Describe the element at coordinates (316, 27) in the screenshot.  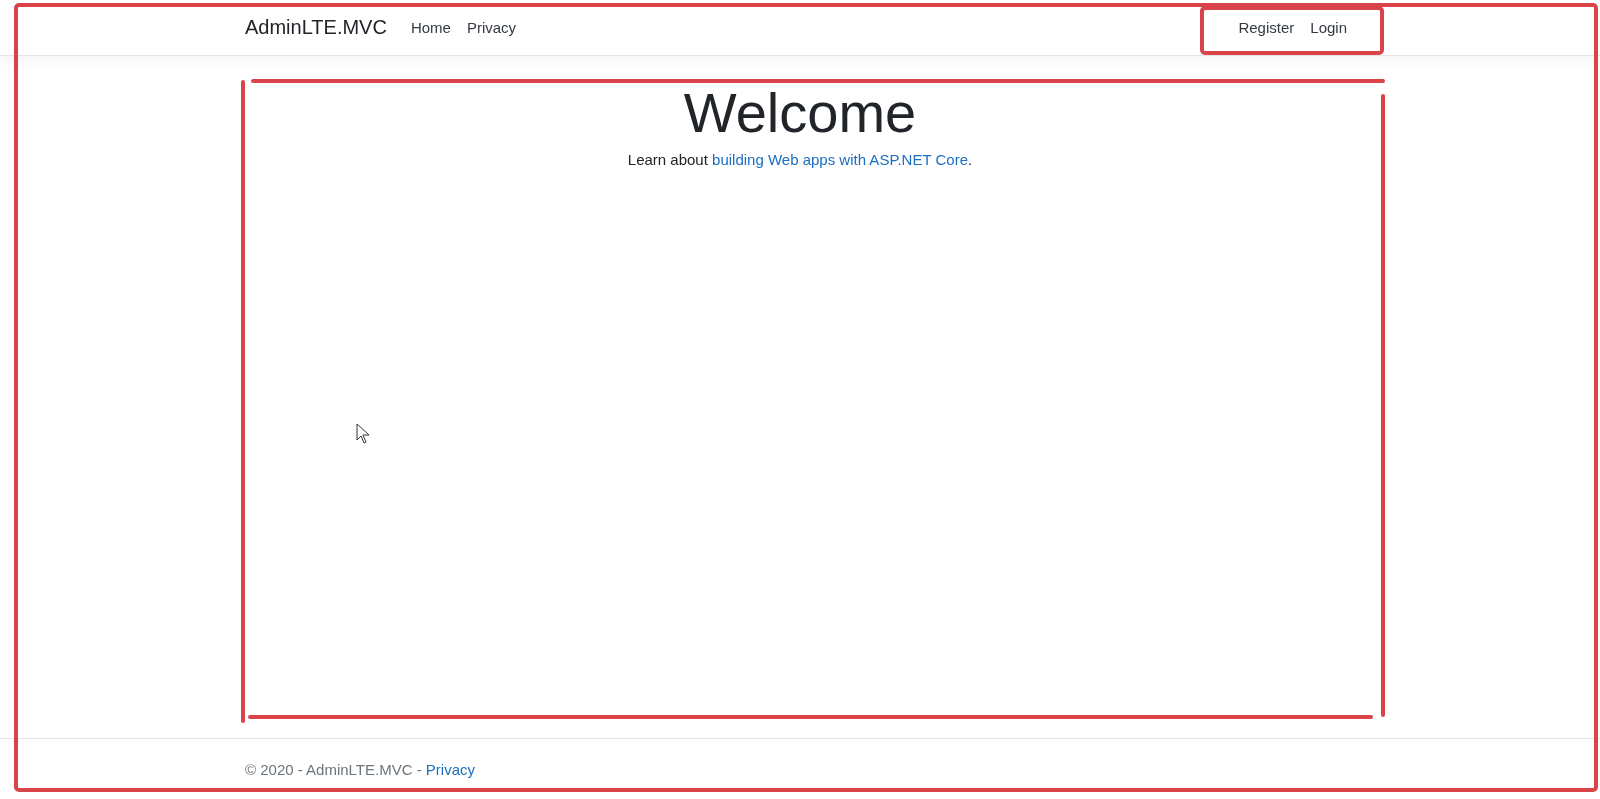
I see `brand-link: AdminLTE.MVC` at that location.